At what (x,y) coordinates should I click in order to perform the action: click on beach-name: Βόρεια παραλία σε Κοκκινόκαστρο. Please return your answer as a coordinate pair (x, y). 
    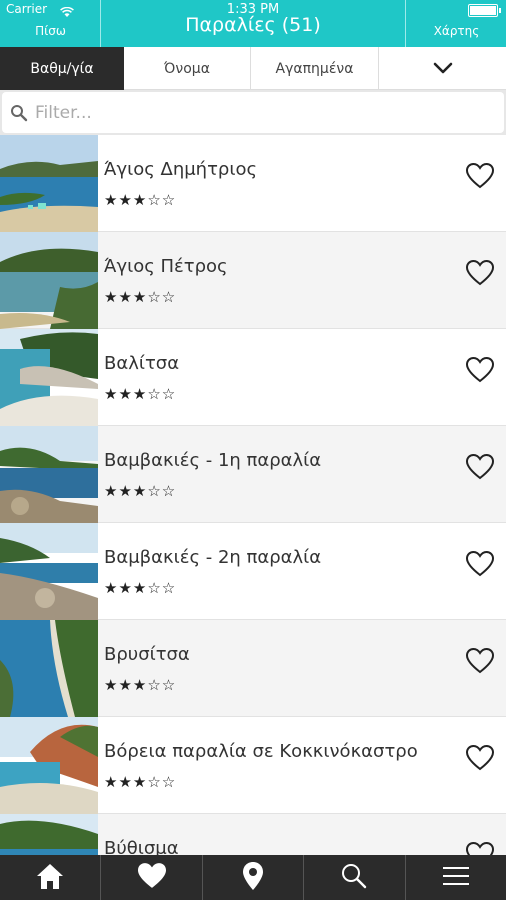
    Looking at the image, I should click on (261, 751).